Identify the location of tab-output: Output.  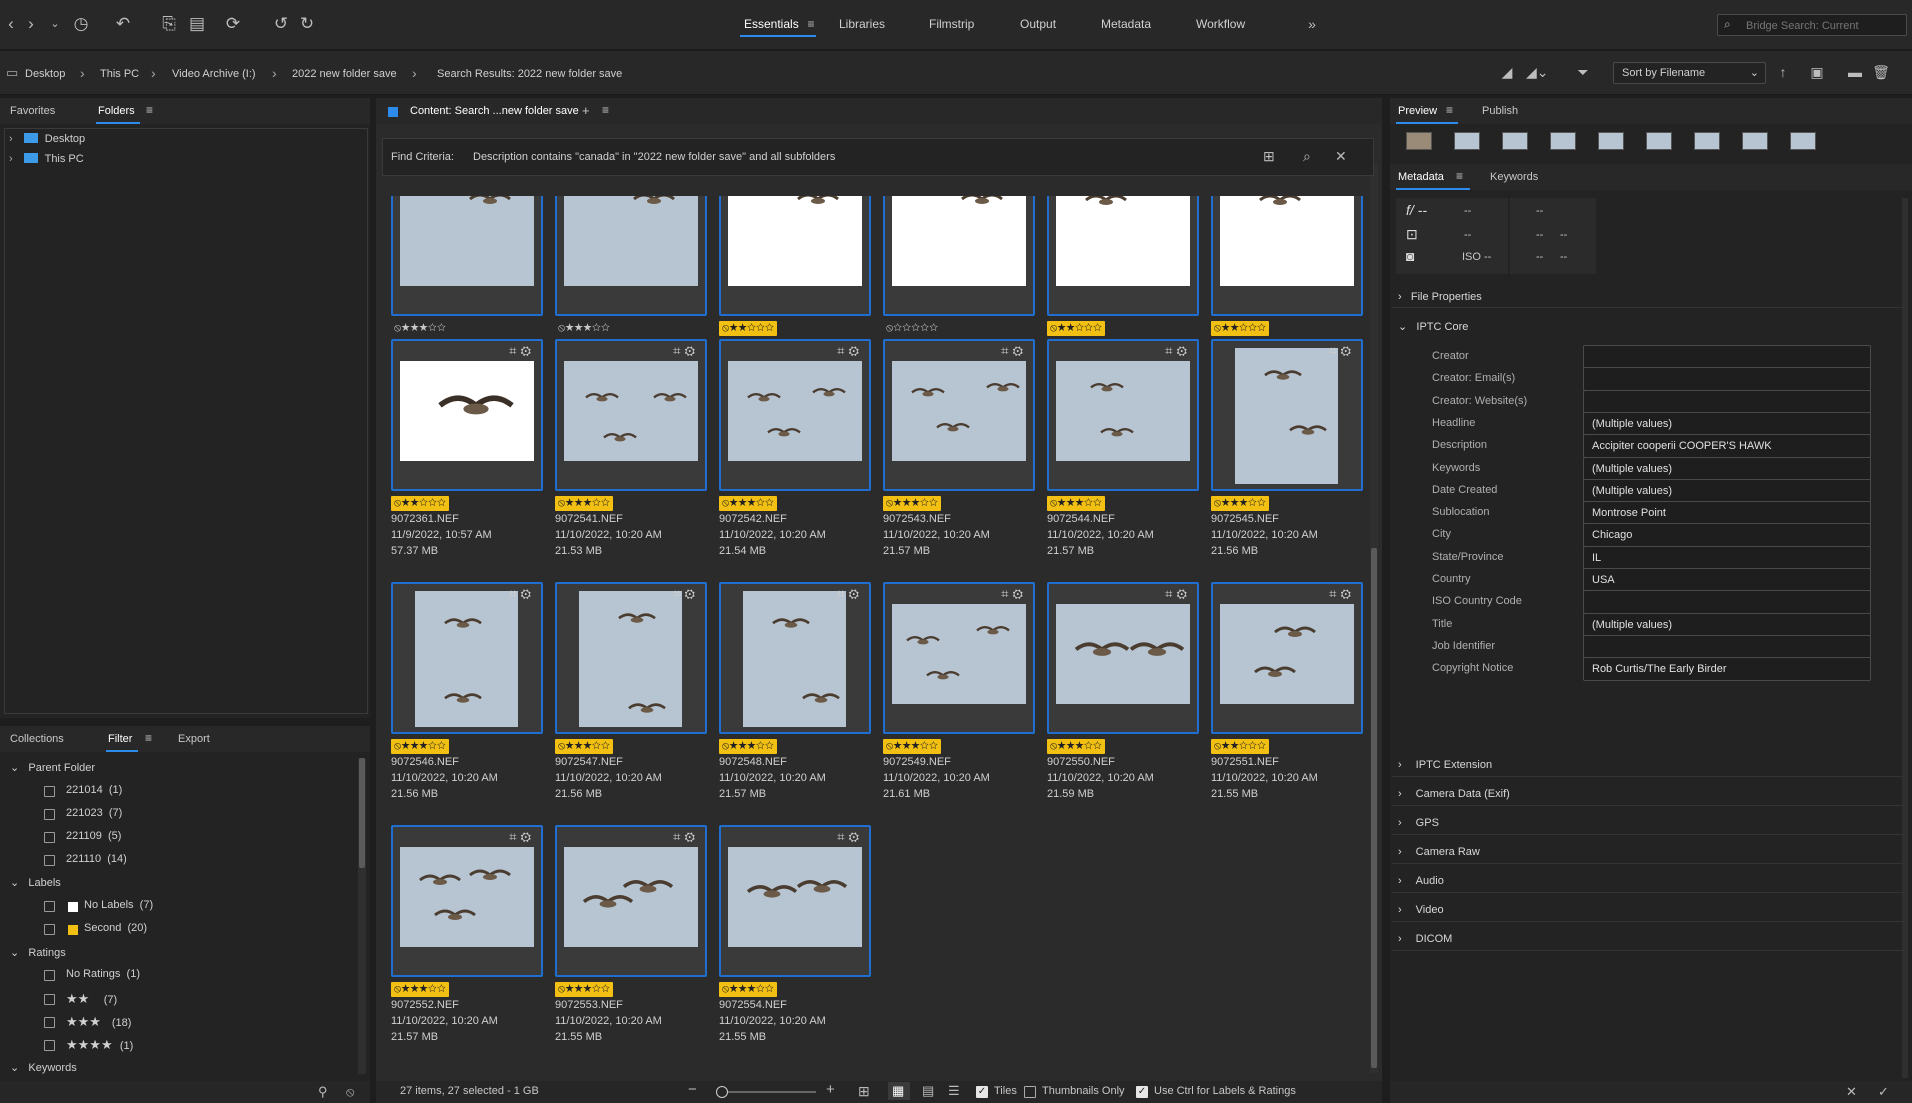
(1038, 24).